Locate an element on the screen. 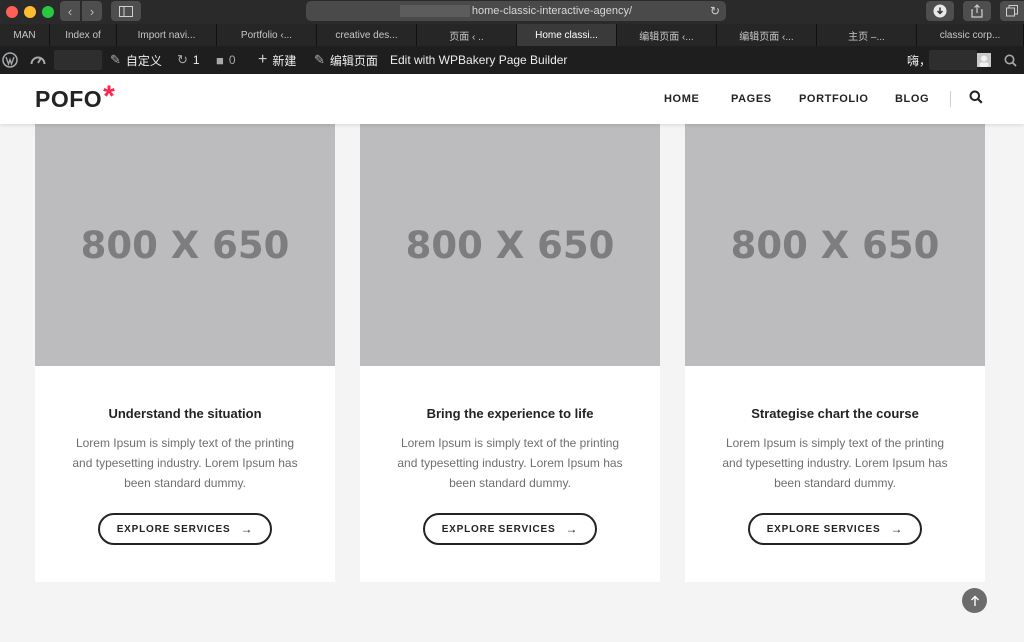 This screenshot has height=642, width=1024. redacted-url-part is located at coordinates (434, 11).